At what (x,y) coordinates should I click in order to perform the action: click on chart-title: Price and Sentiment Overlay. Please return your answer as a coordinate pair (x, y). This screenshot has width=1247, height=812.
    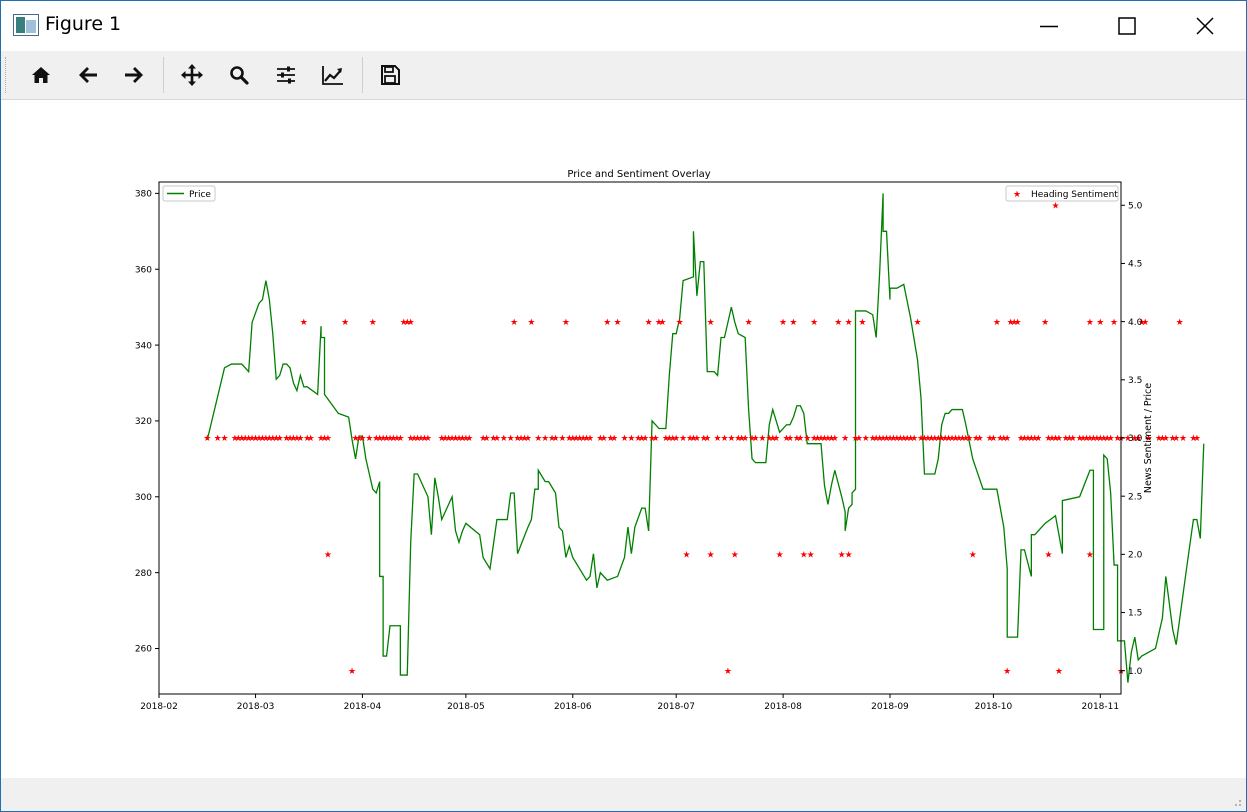
    Looking at the image, I should click on (638, 174).